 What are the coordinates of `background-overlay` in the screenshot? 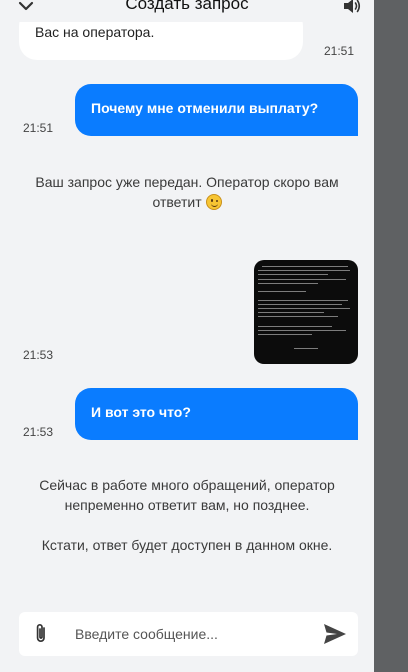 It's located at (391, 336).